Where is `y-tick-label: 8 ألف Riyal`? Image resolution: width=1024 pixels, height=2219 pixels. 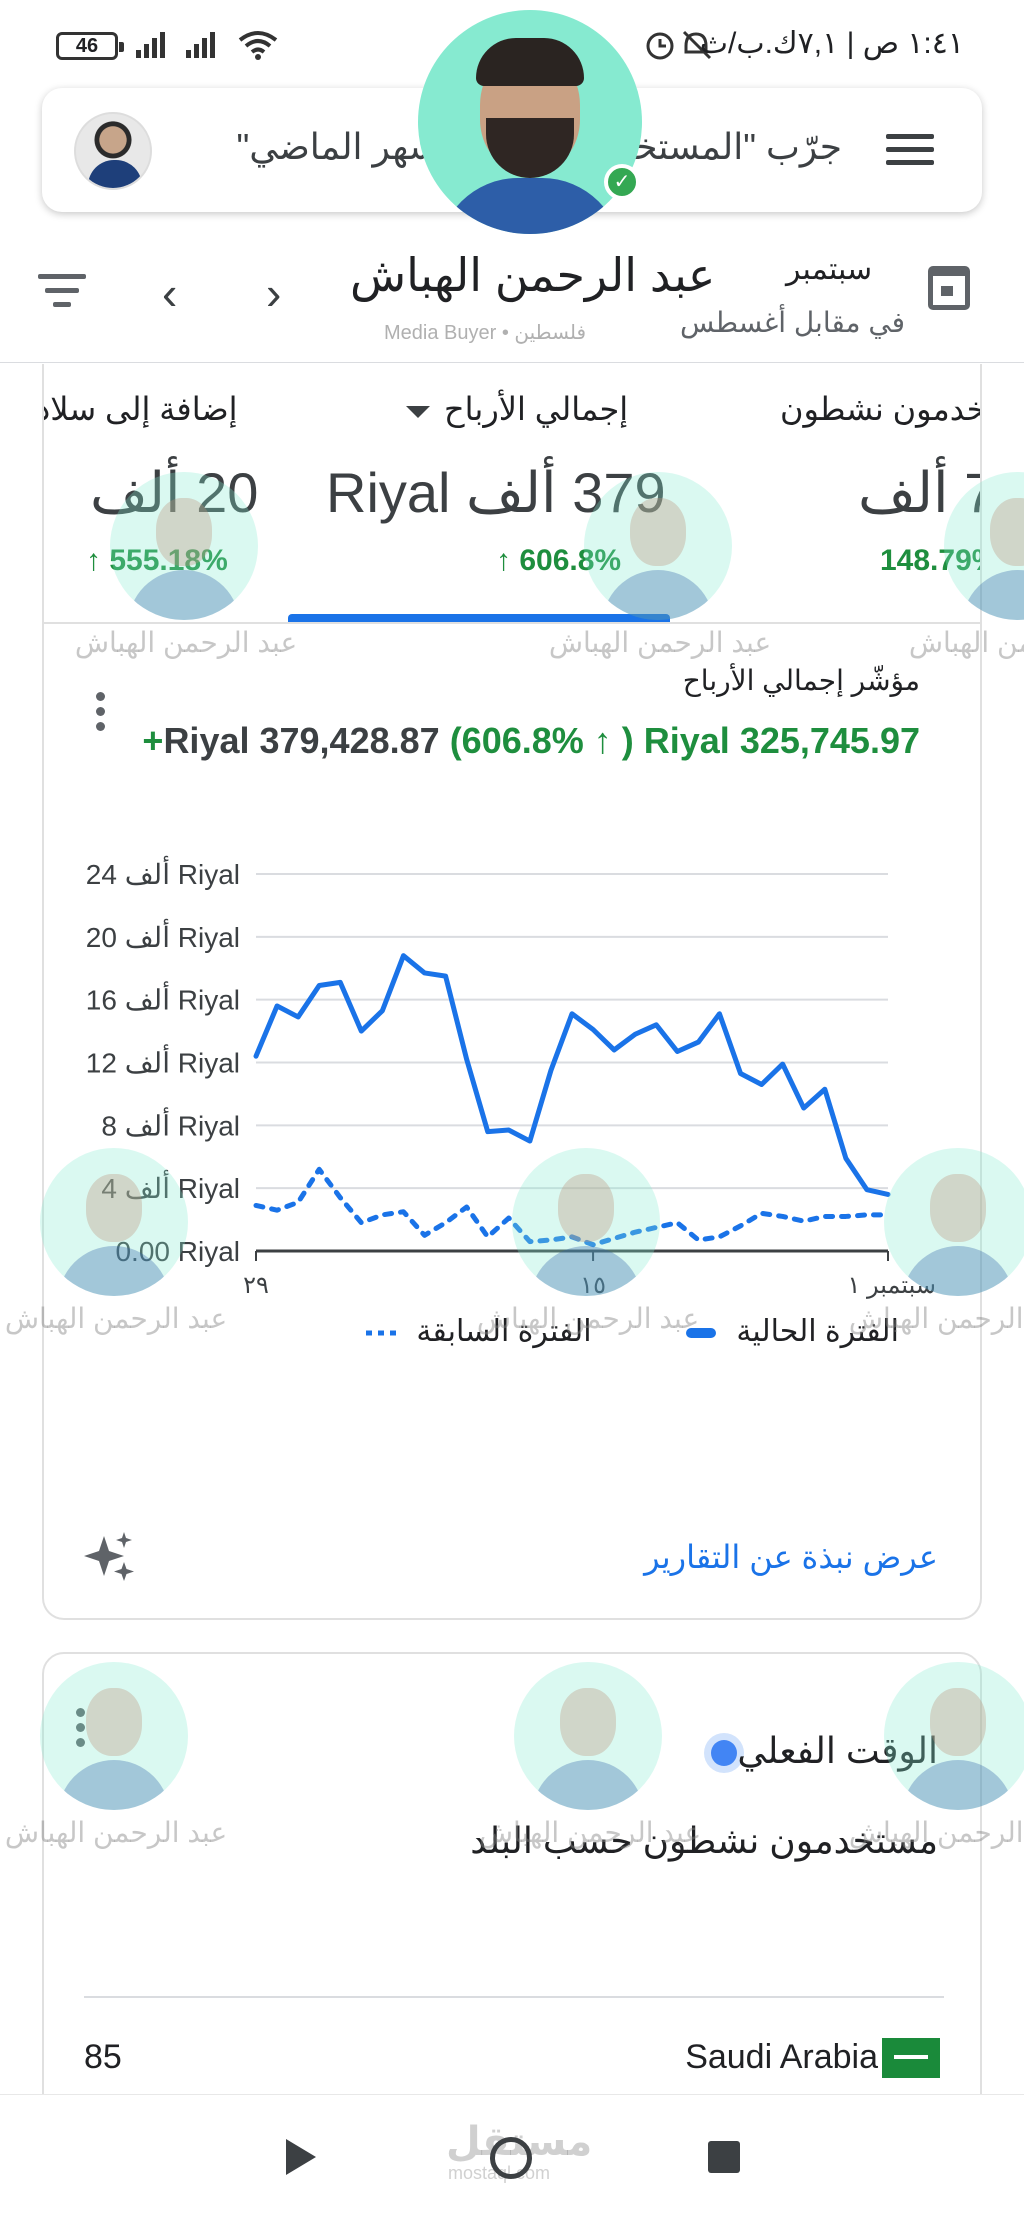
y-tick-label: 8 ألف Riyal is located at coordinates (170, 1124).